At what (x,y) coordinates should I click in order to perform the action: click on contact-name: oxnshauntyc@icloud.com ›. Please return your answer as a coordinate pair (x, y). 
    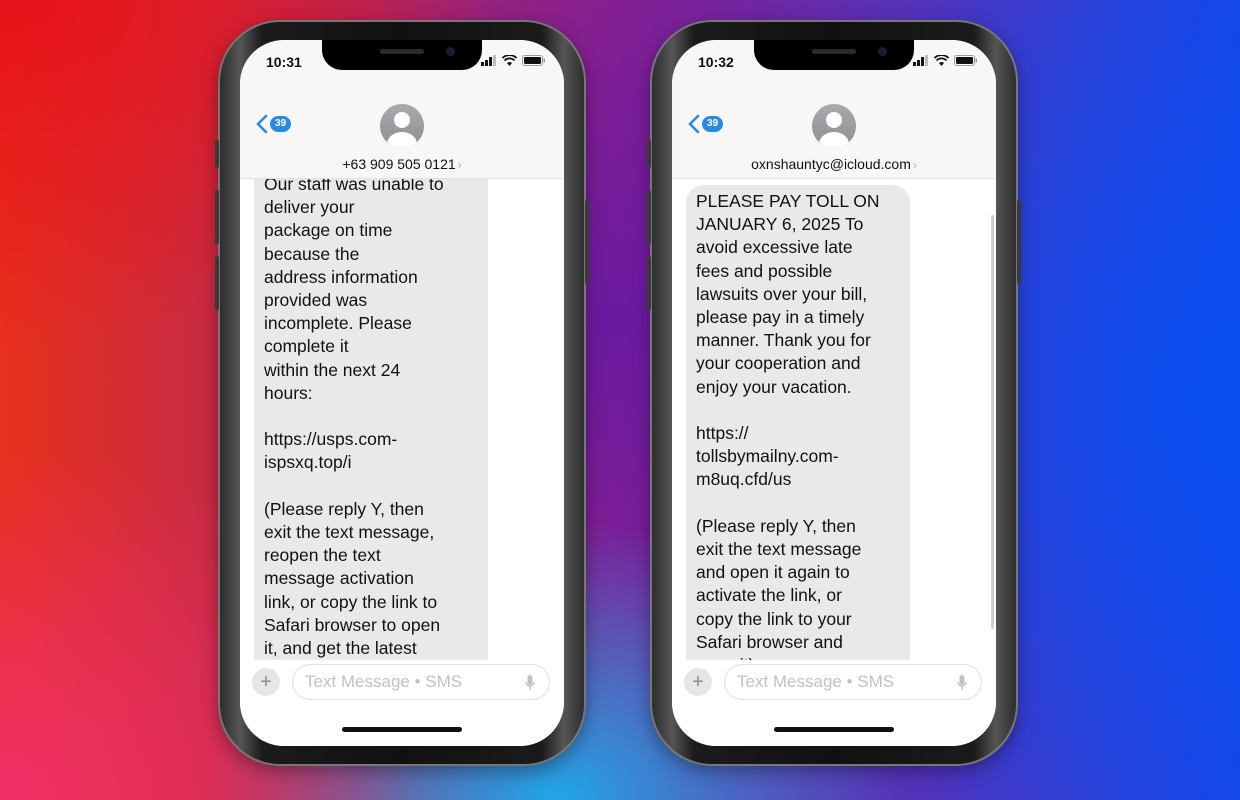
    Looking at the image, I should click on (834, 164).